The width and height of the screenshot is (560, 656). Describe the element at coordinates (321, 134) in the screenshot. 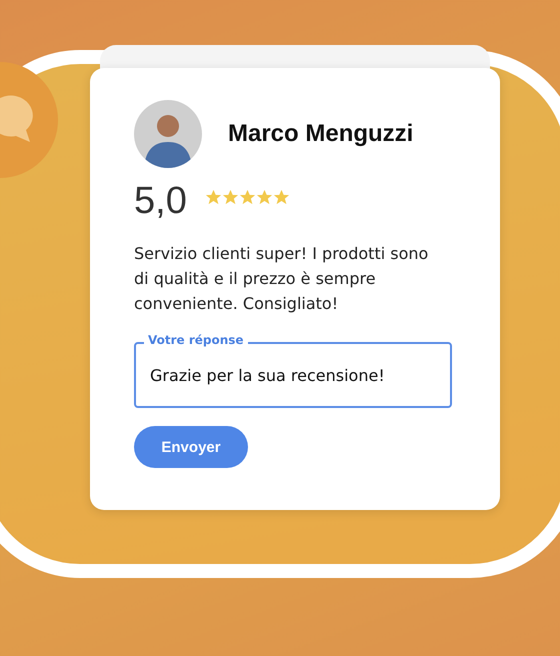

I see `reviewer-name: Marco Menguzzi` at that location.